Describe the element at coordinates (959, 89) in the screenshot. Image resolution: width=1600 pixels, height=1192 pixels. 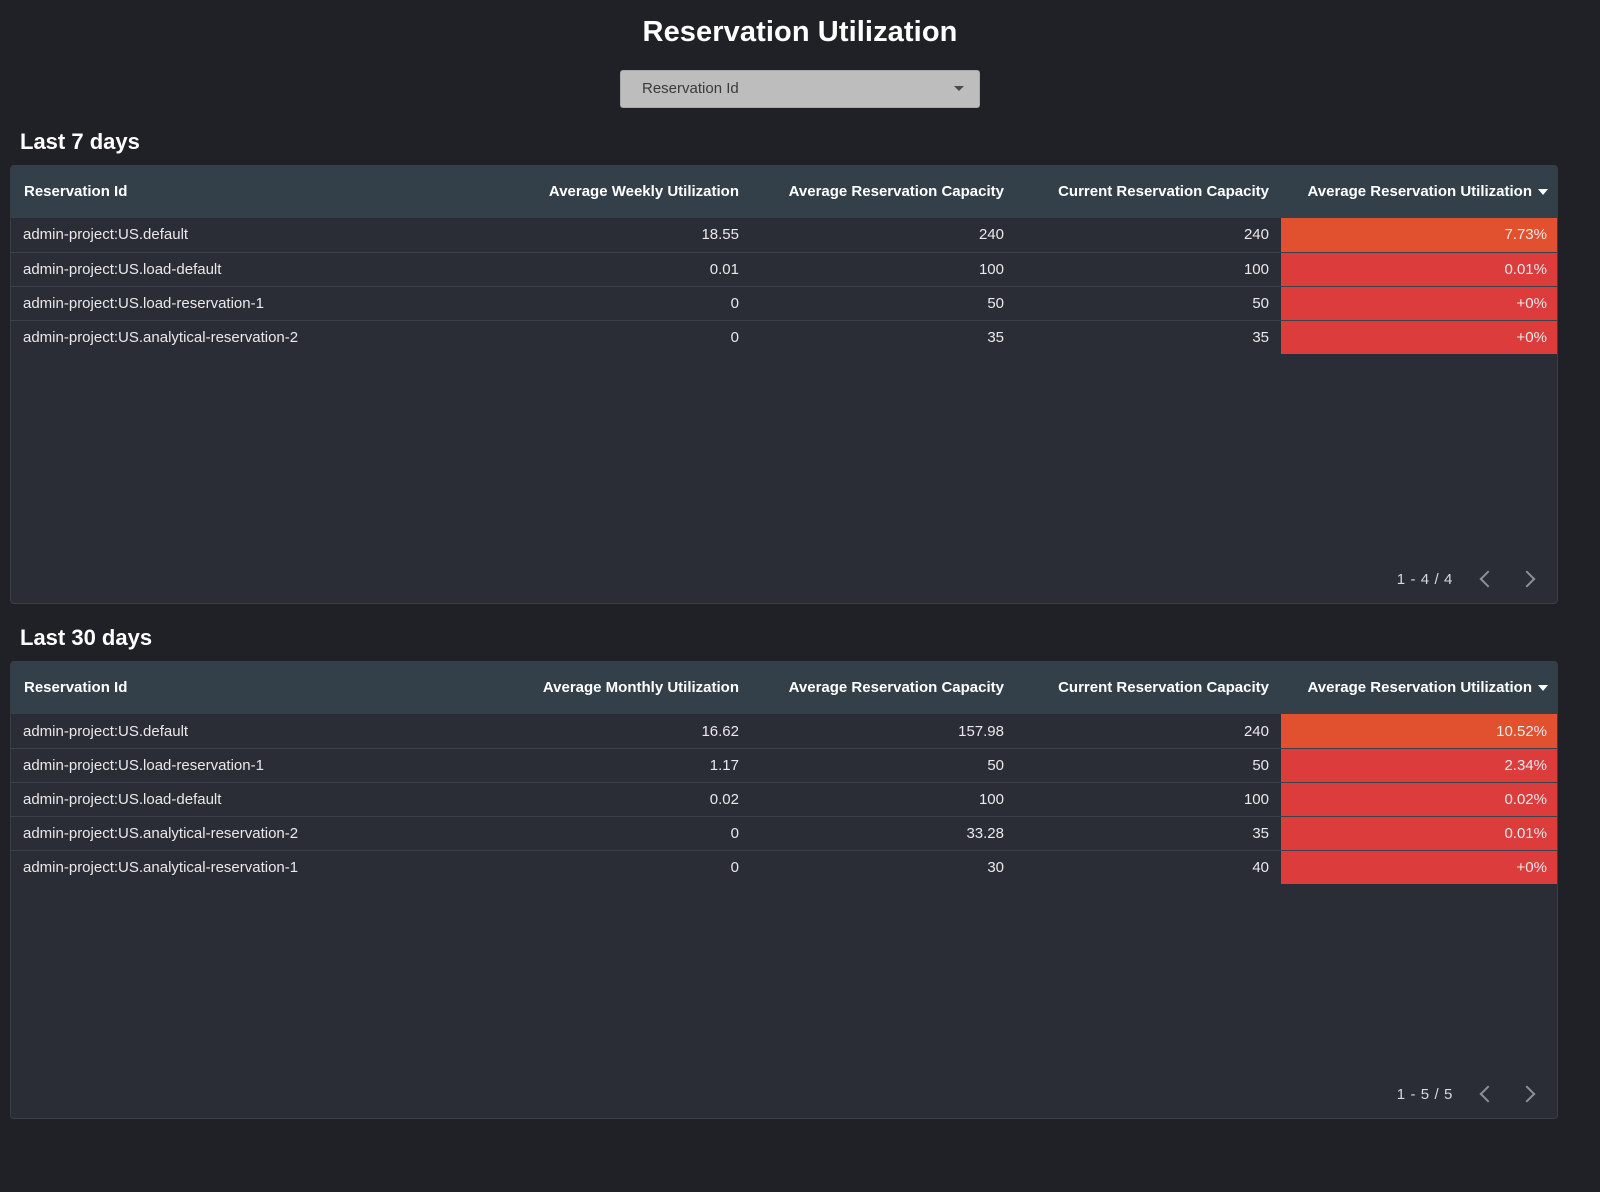
I see `chevron-down-icon` at that location.